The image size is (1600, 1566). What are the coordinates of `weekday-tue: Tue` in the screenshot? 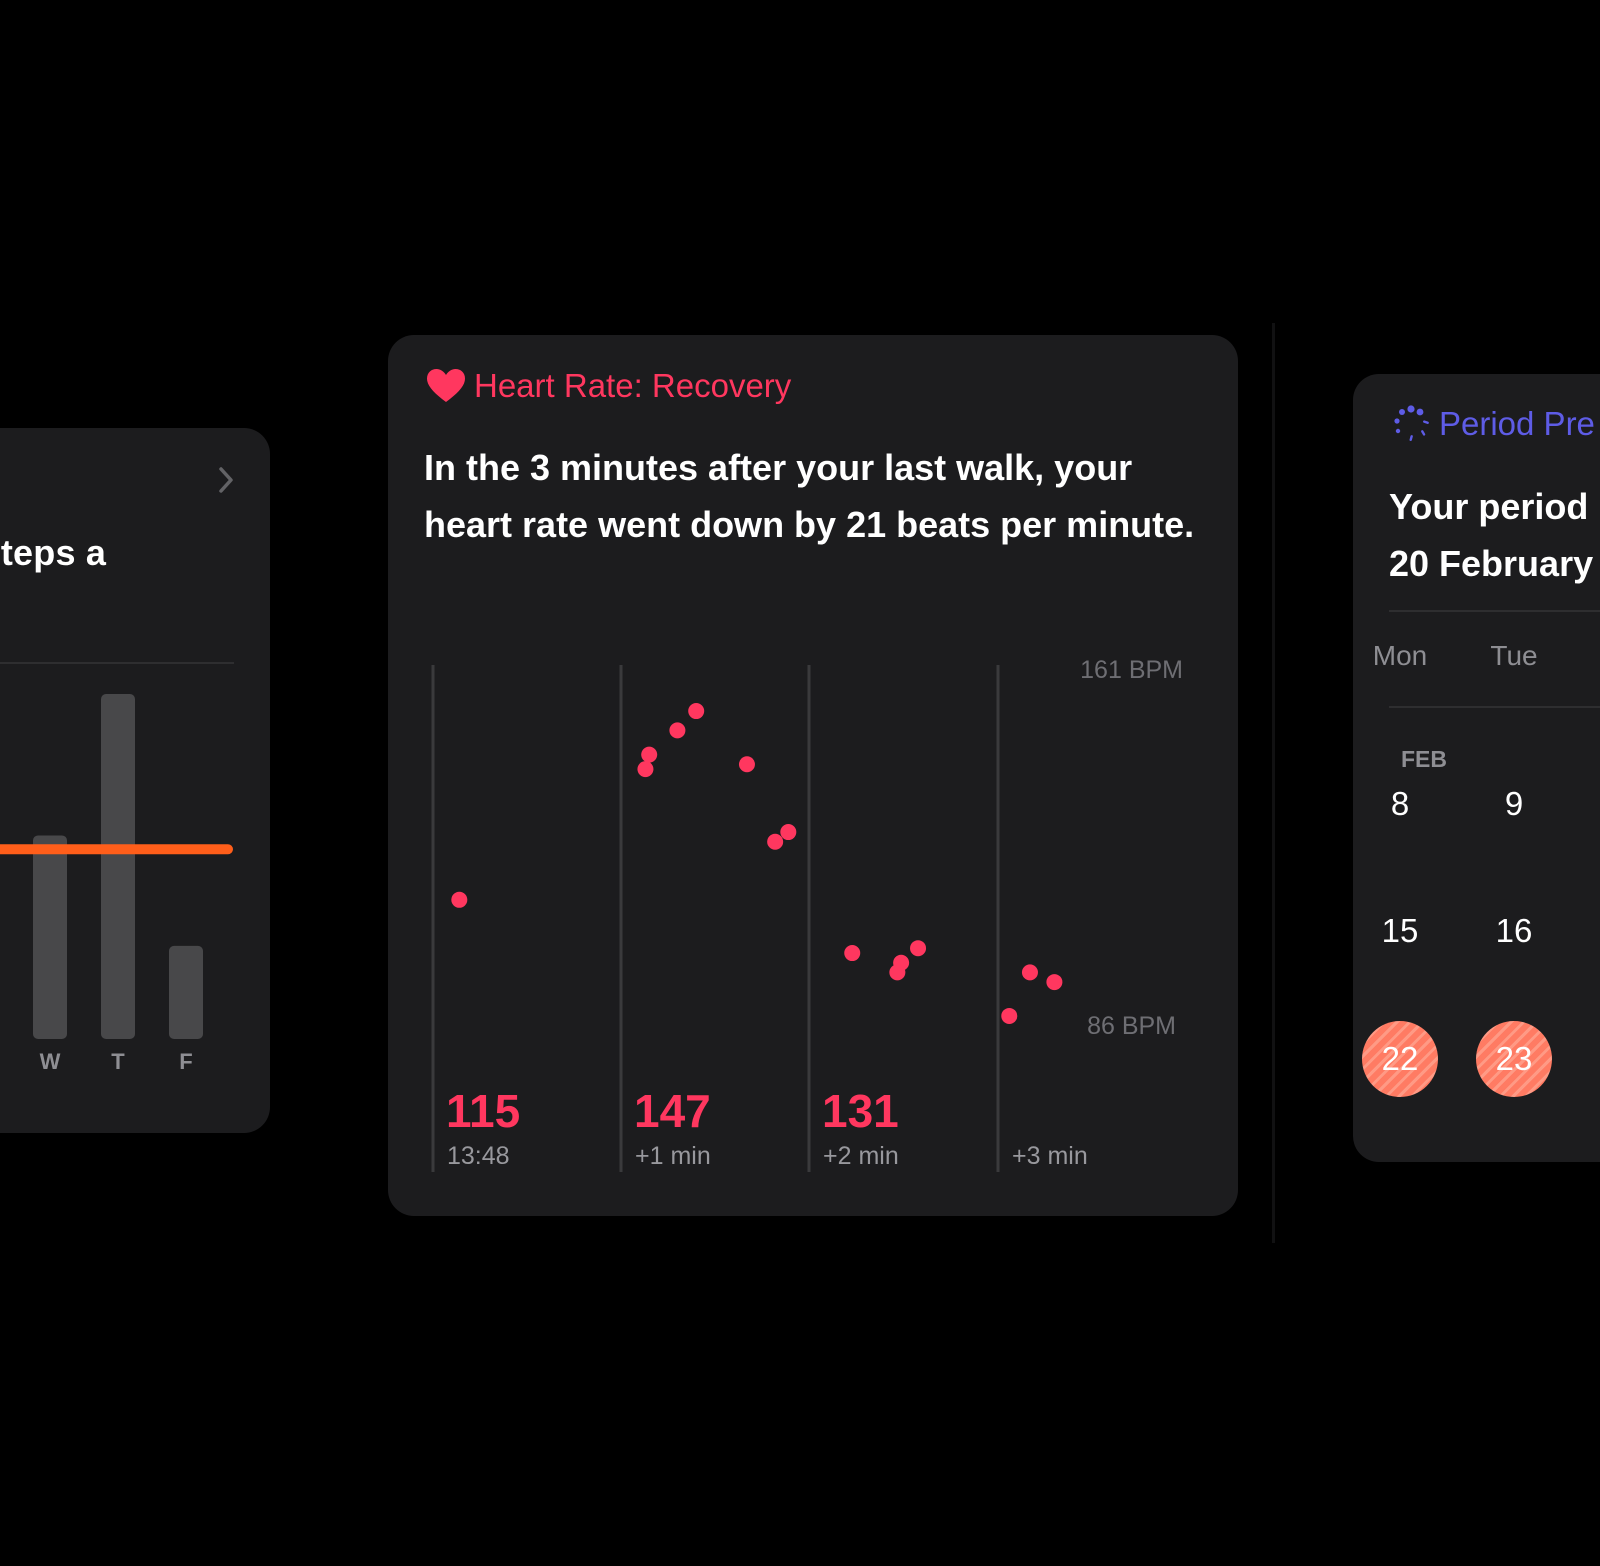 It's located at (1514, 655).